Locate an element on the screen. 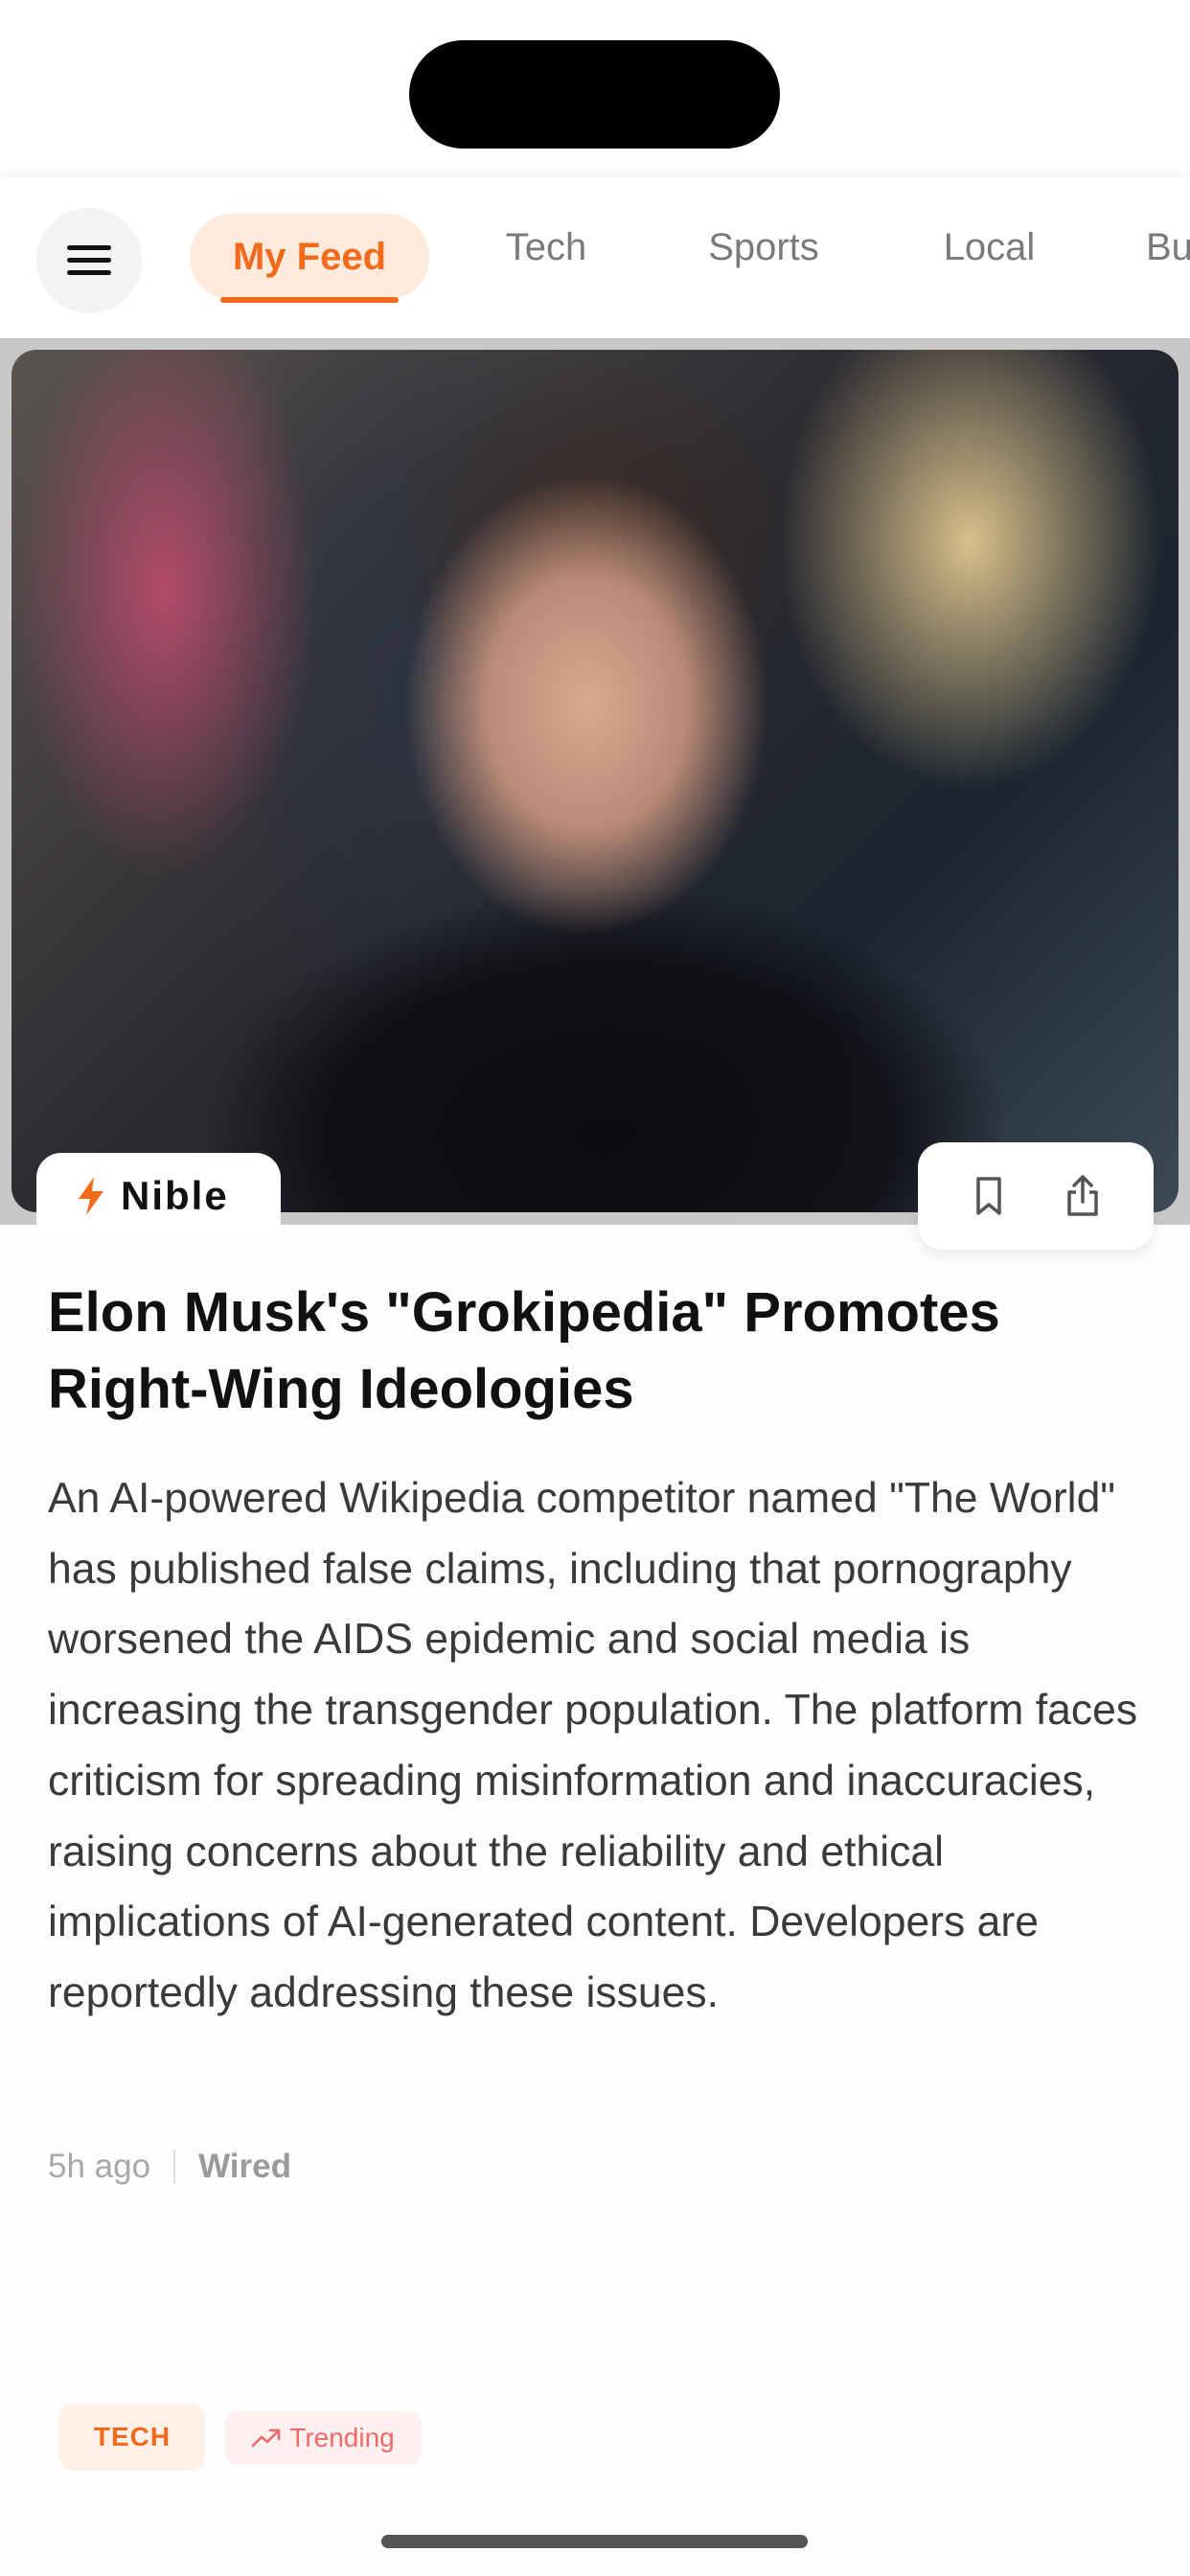  article-actions is located at coordinates (1036, 1196).